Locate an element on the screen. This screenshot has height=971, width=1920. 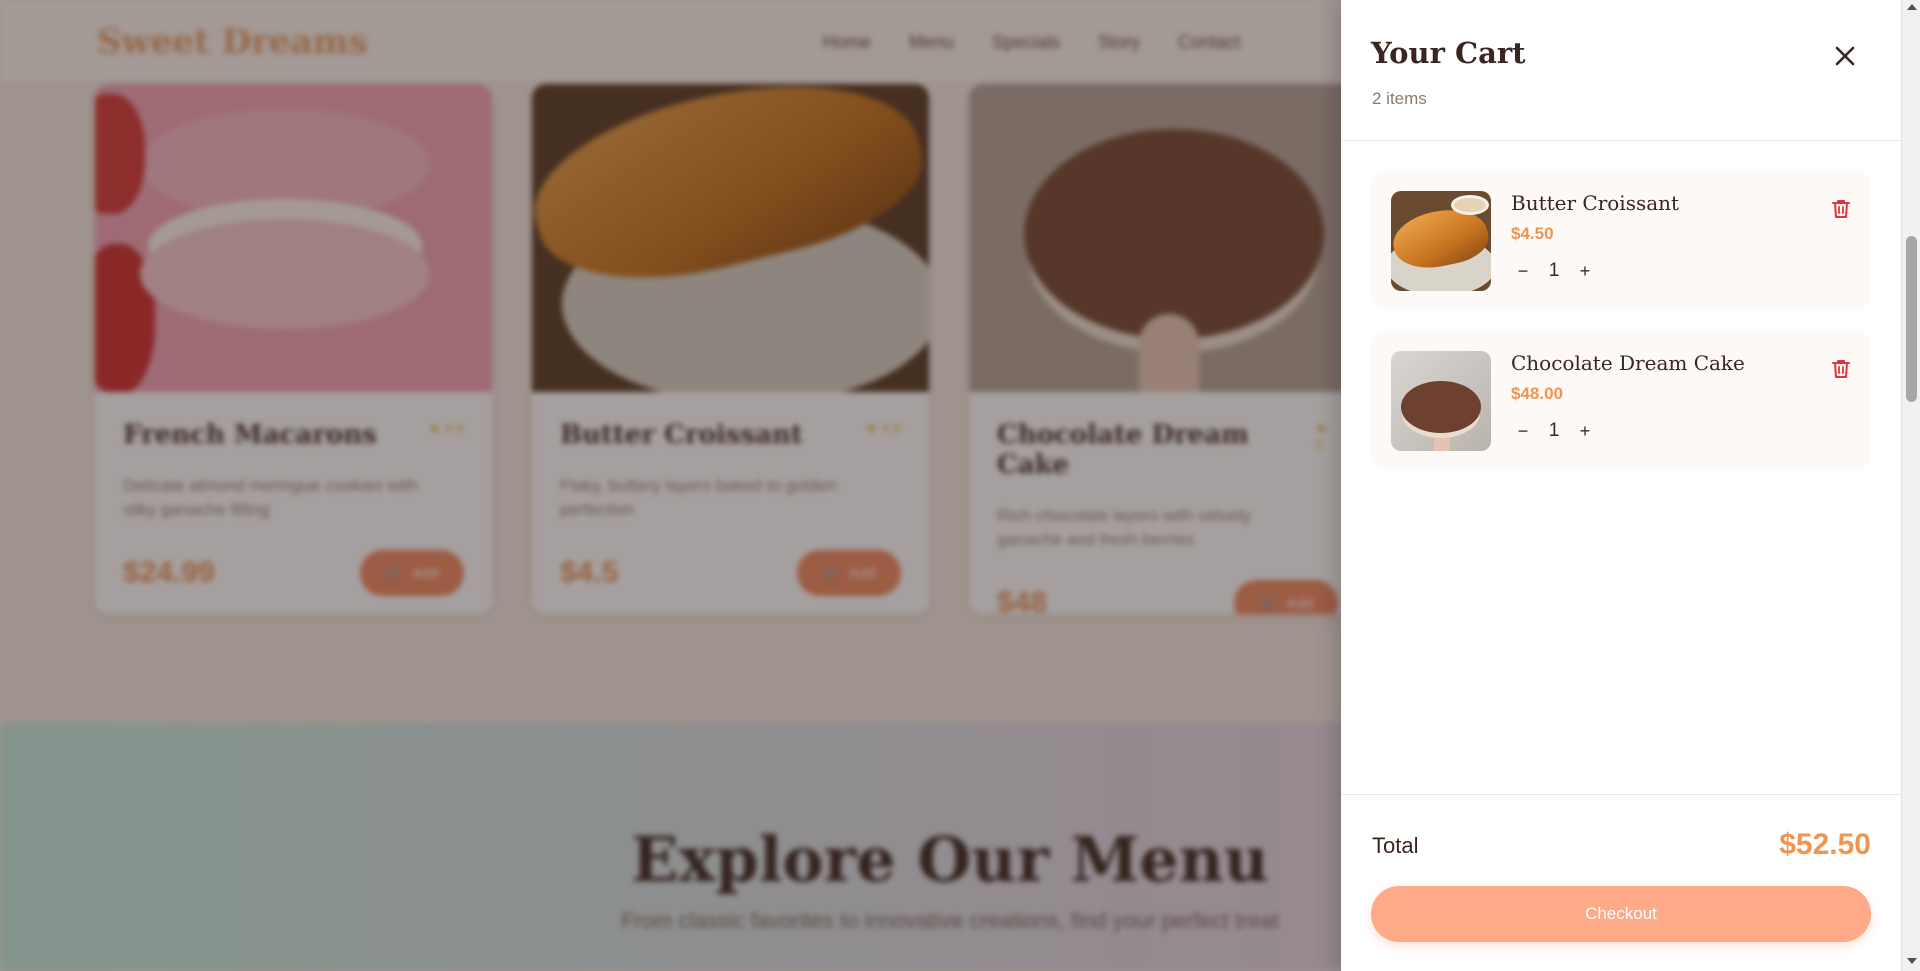
chocolate-cake-thumbnail is located at coordinates (1441, 401).